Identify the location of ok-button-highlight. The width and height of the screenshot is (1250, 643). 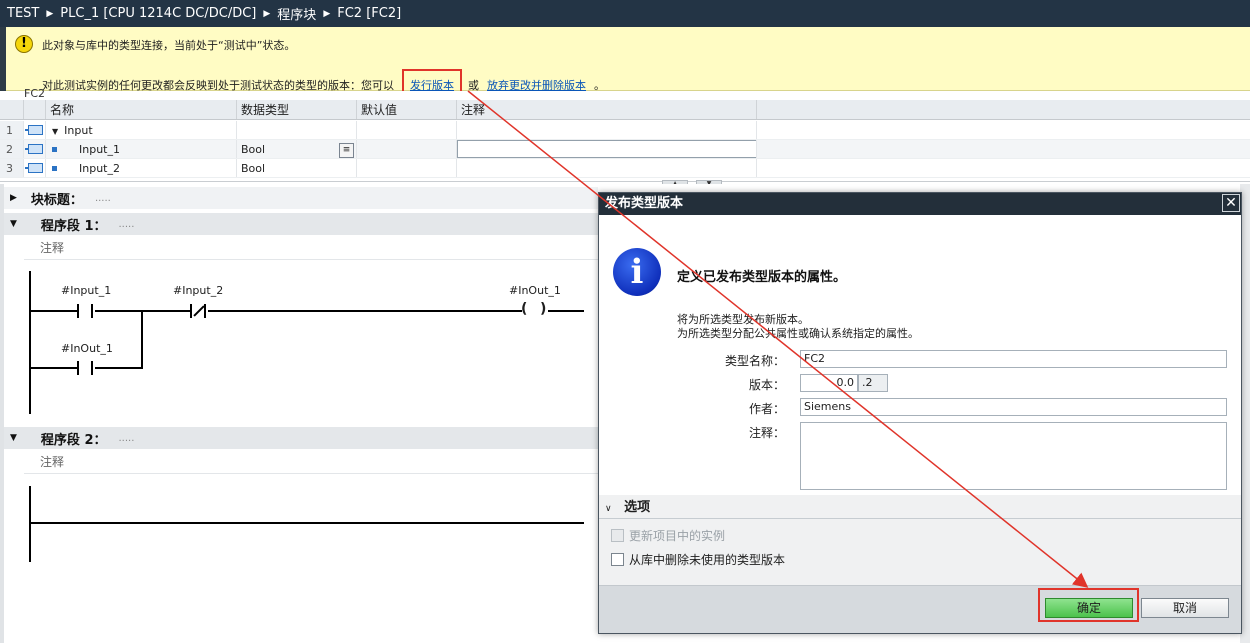
(1088, 605).